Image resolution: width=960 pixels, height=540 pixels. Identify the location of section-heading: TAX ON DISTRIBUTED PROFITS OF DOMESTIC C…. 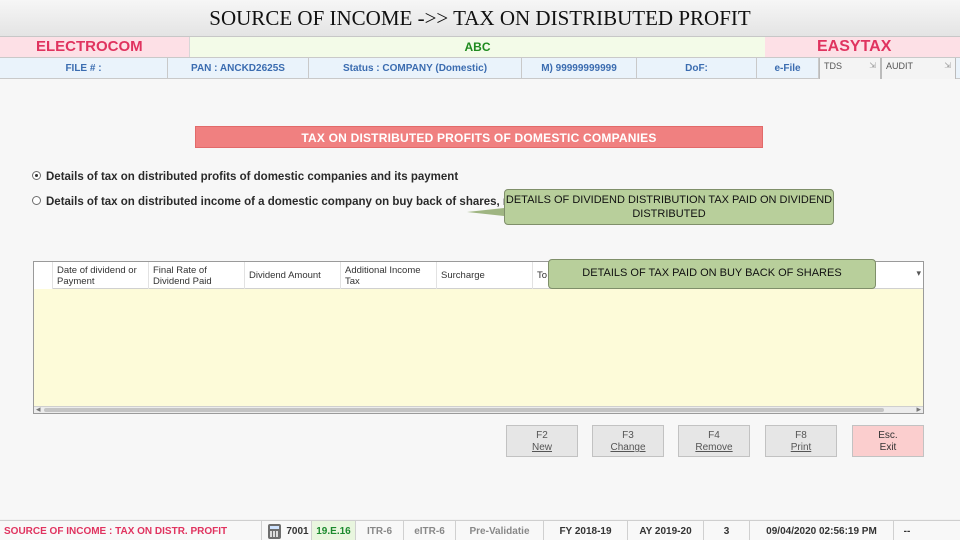
(479, 137).